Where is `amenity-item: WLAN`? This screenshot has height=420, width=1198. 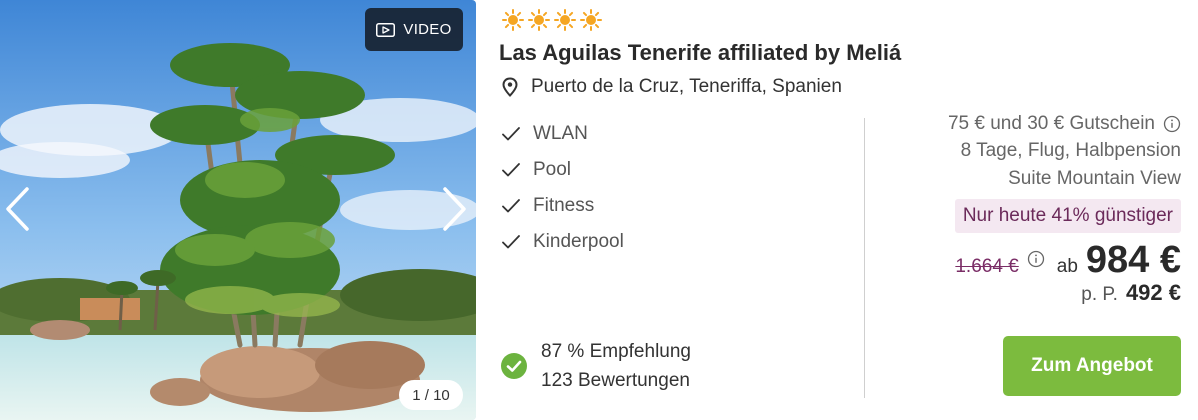 amenity-item: WLAN is located at coordinates (562, 134).